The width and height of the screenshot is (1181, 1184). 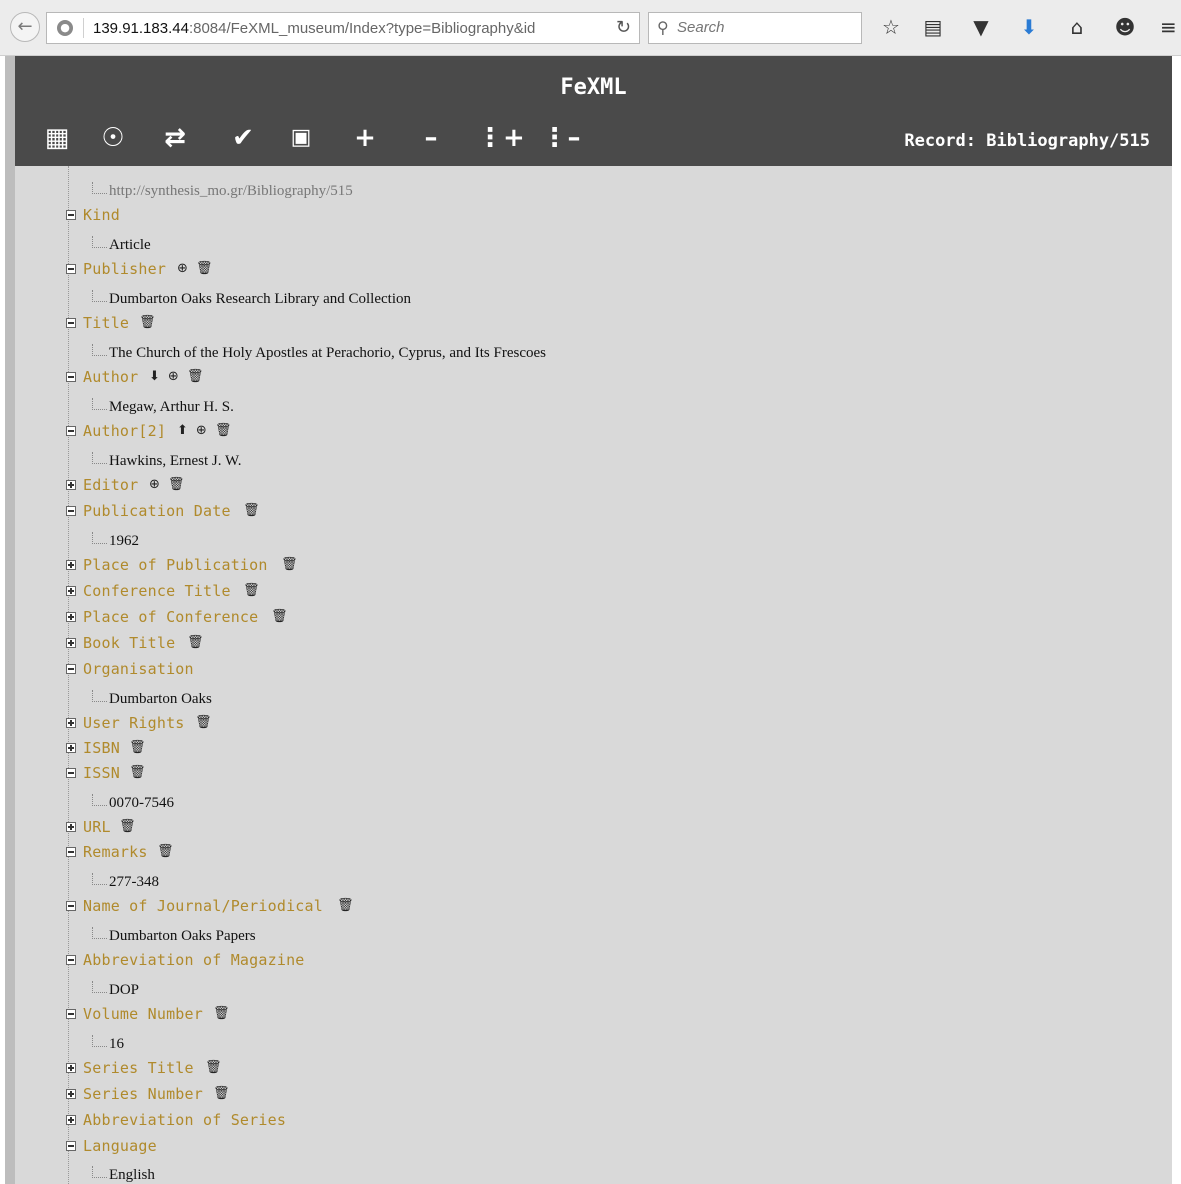 What do you see at coordinates (120, 1146) in the screenshot?
I see `node-label: Language` at bounding box center [120, 1146].